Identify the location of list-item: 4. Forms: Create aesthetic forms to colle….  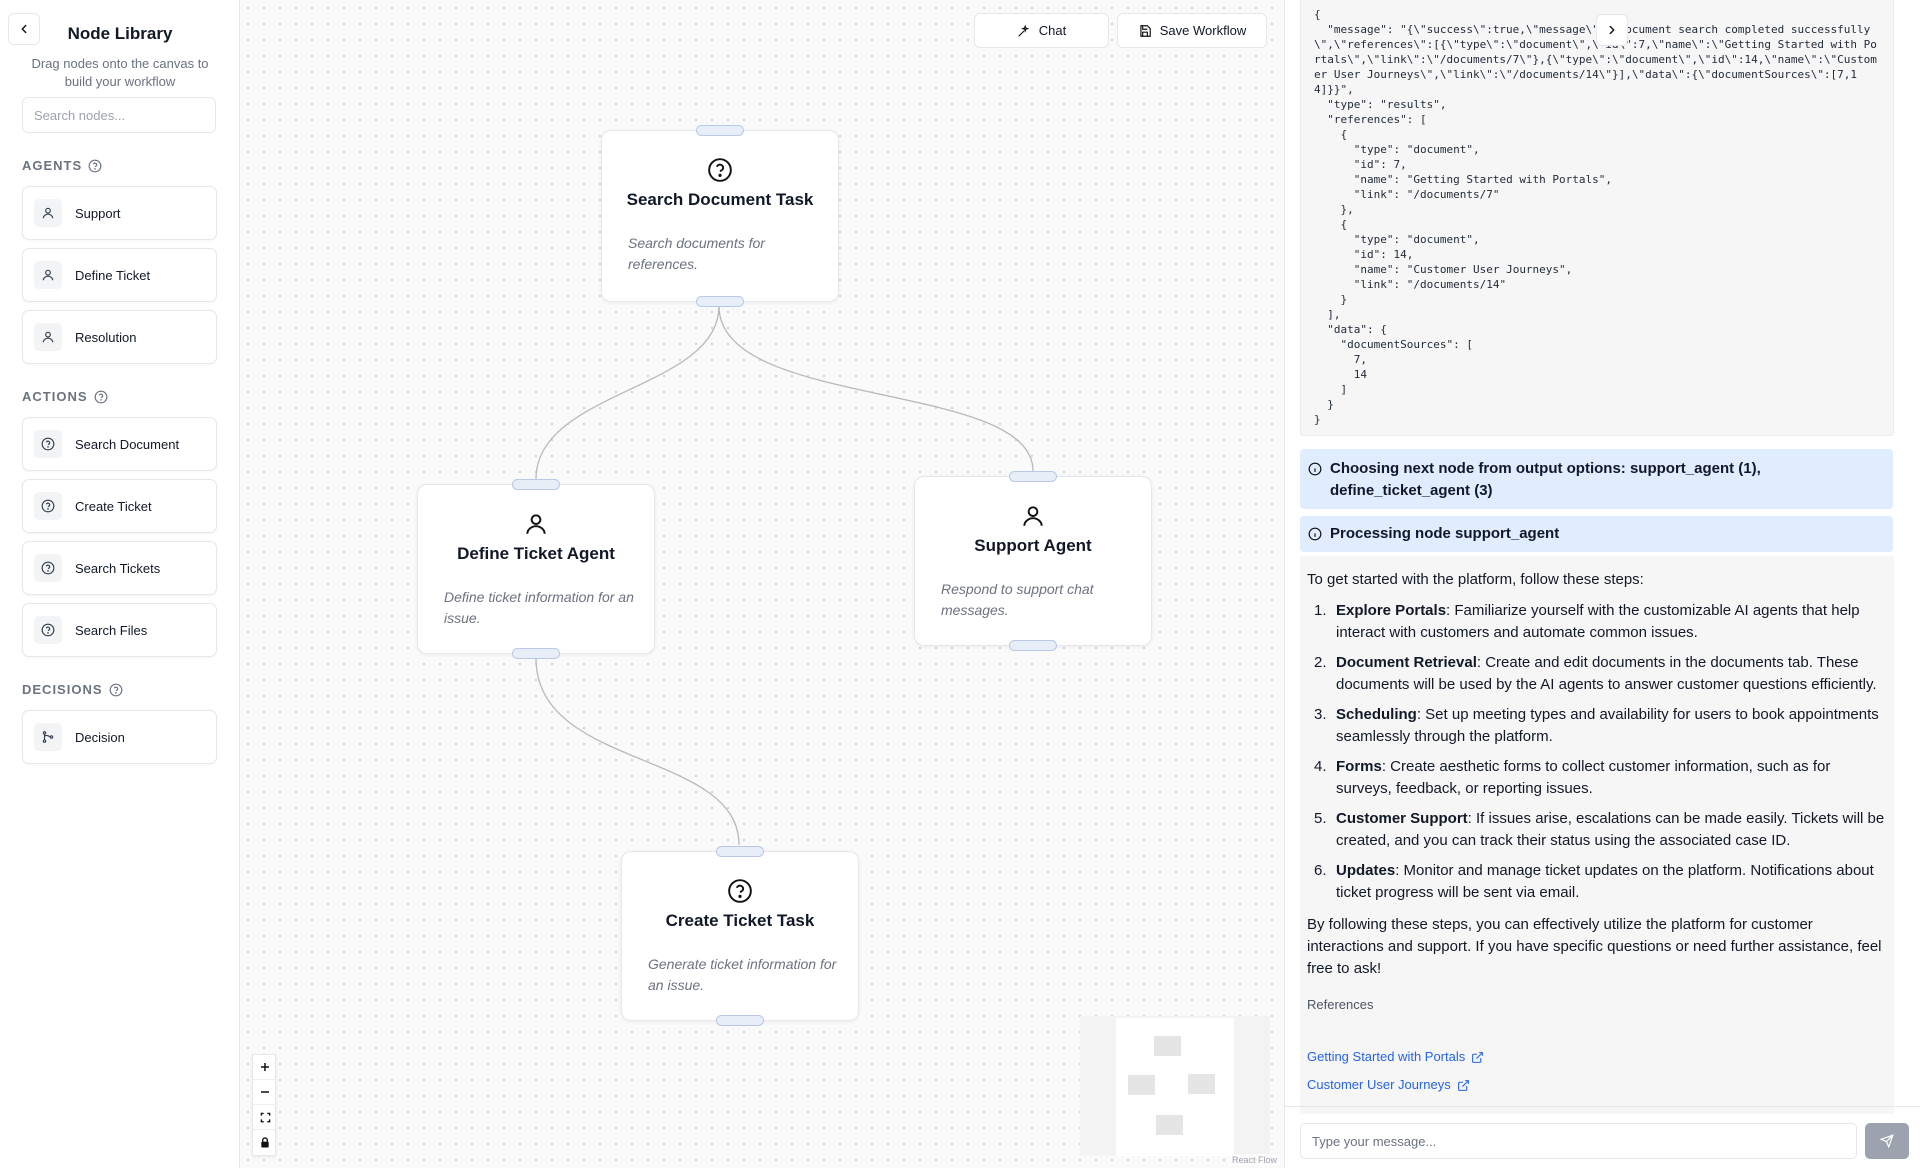
(1572, 777).